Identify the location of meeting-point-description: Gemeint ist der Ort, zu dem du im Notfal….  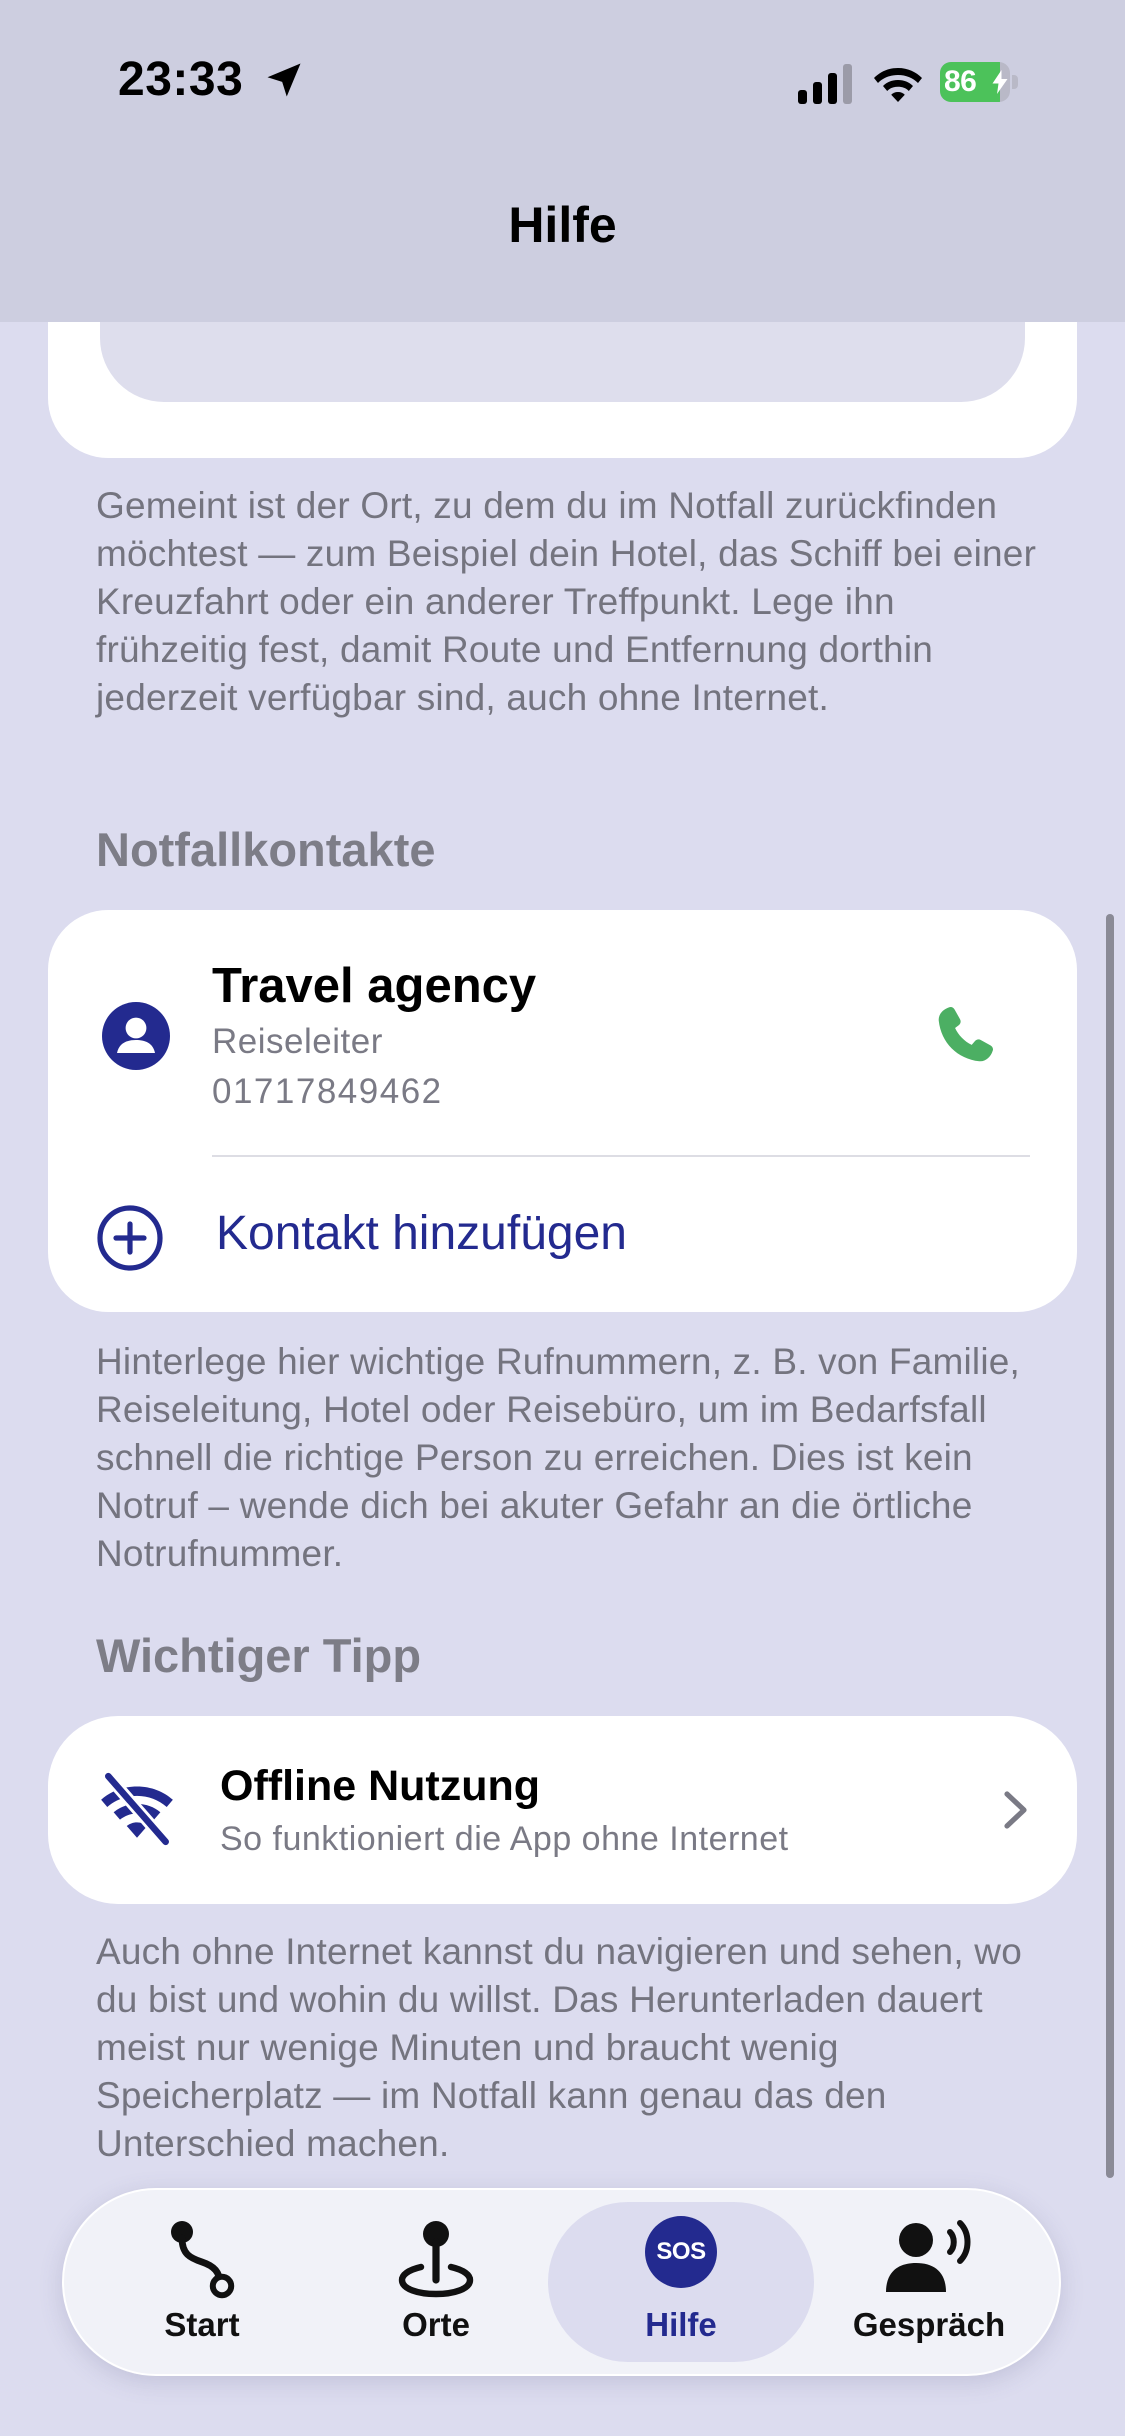
(566, 601).